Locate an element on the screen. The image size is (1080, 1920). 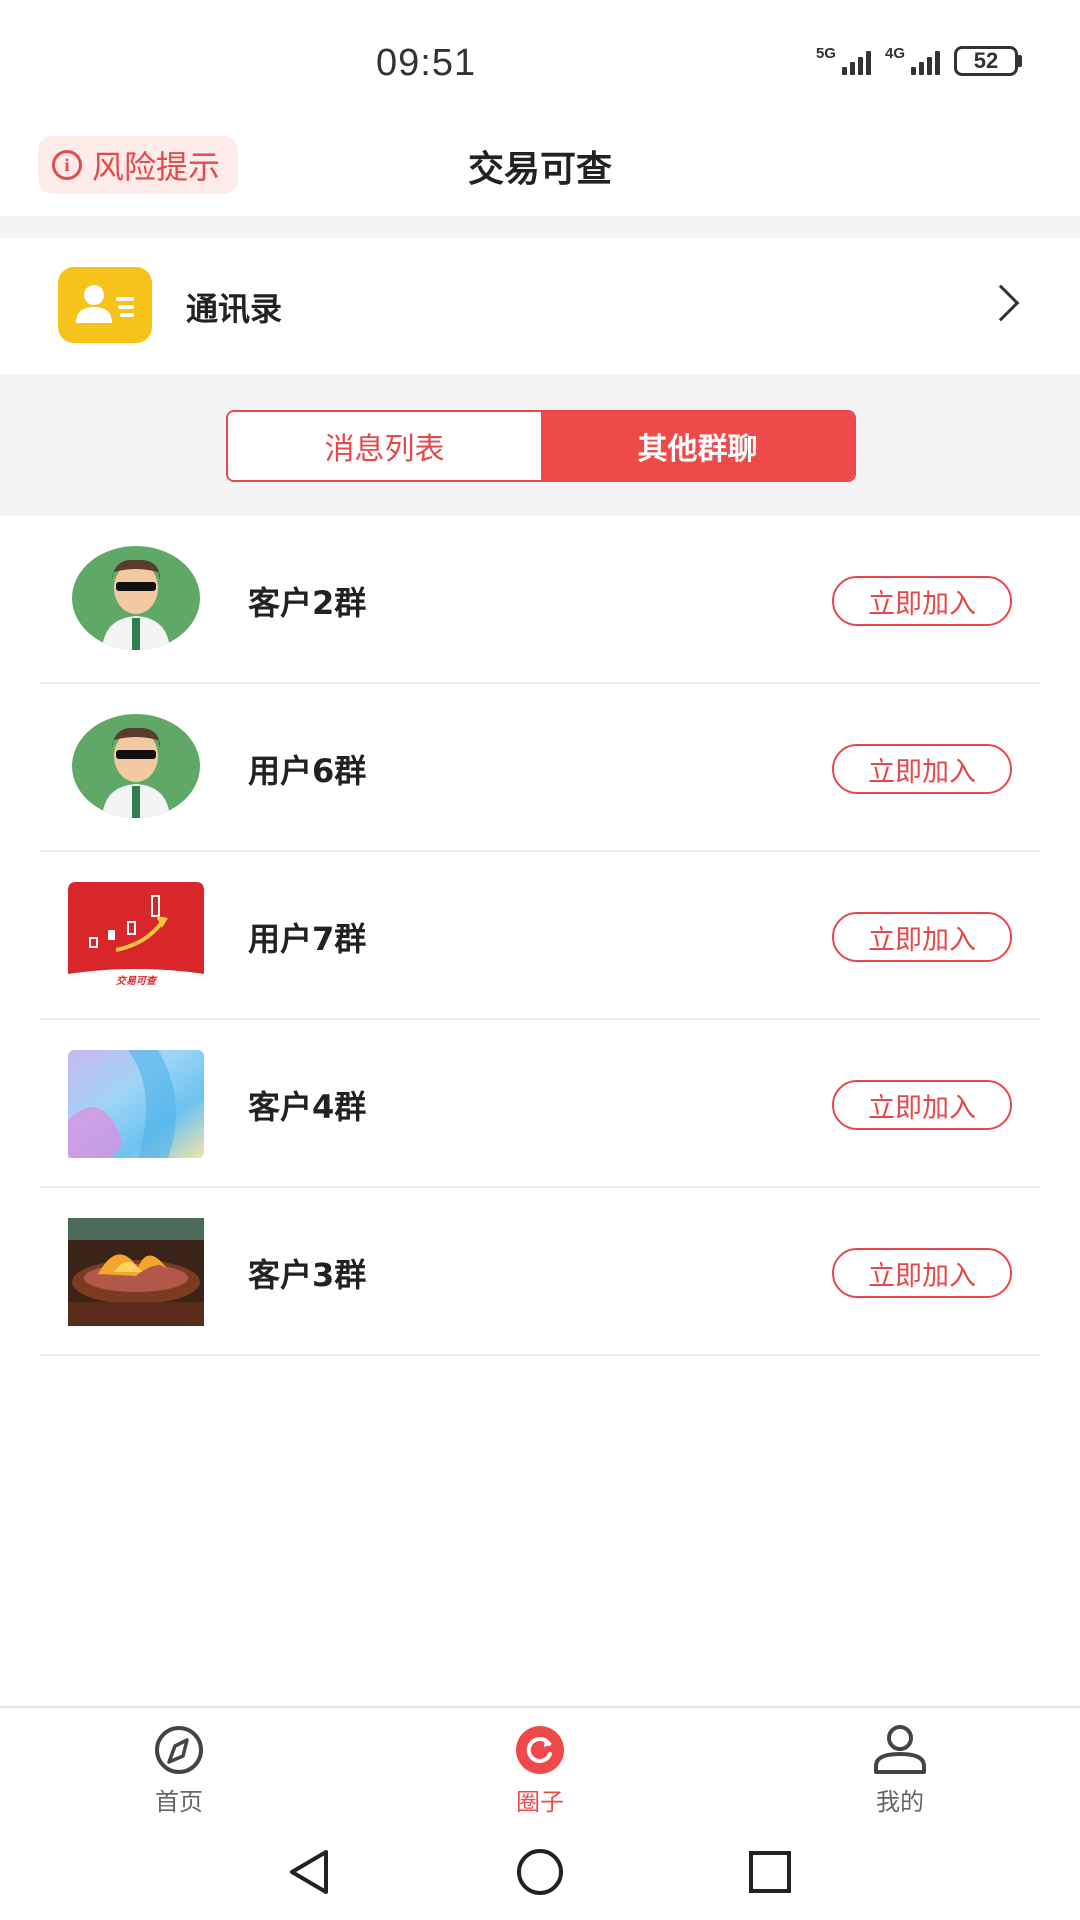
nav-home-label: 首页 is located at coordinates (179, 1802).